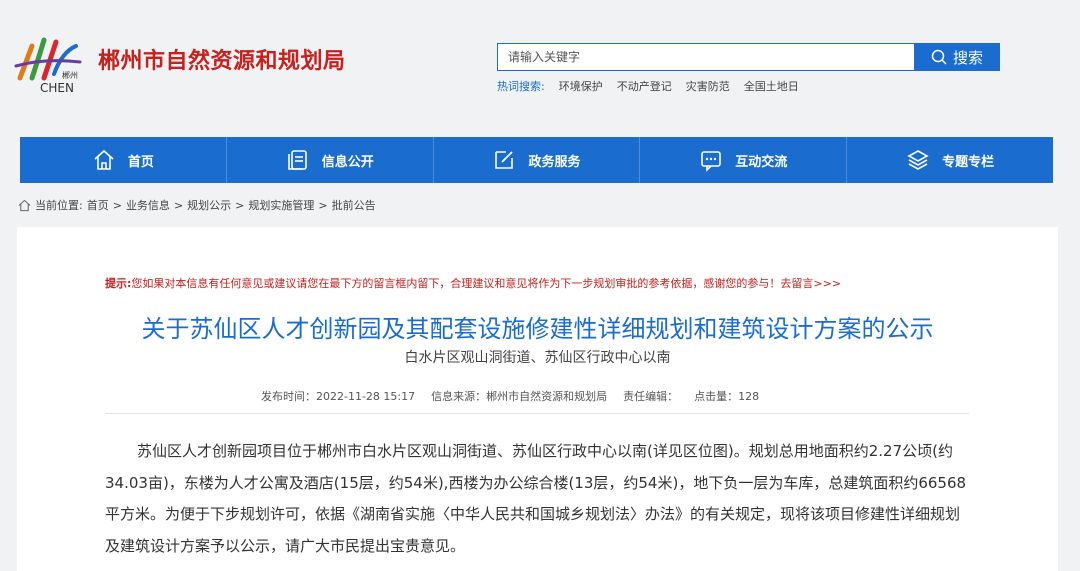 This screenshot has width=1080, height=571. I want to click on nav-item-label: 首页, so click(140, 162).